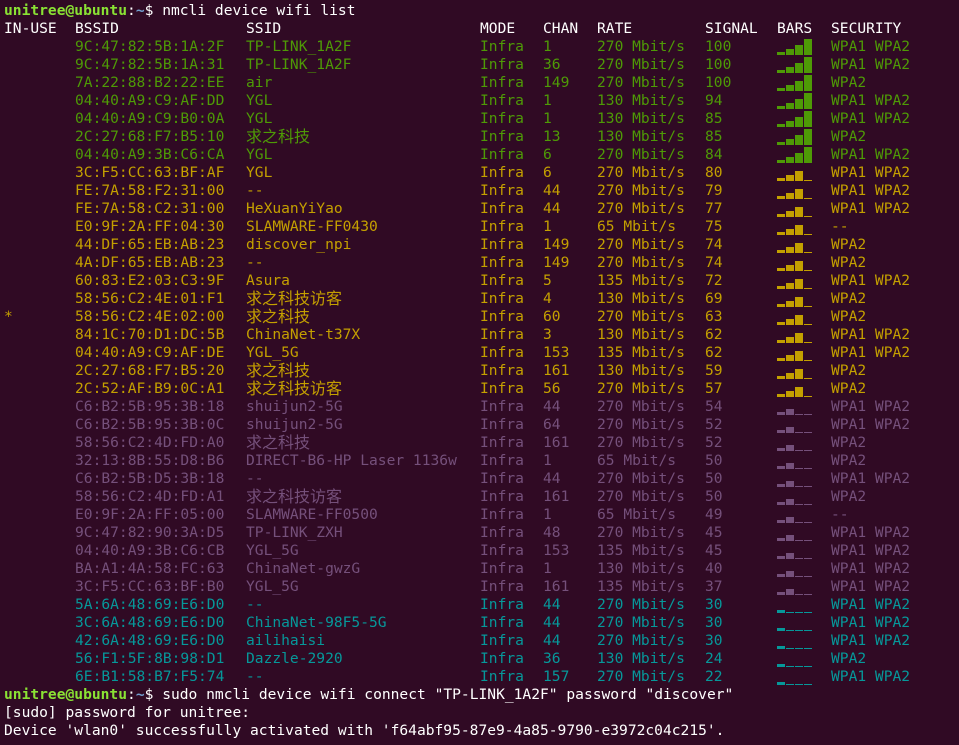 This screenshot has width=959, height=745. I want to click on cell-bssid: BA:A1:4A:58:FC:63, so click(150, 568).